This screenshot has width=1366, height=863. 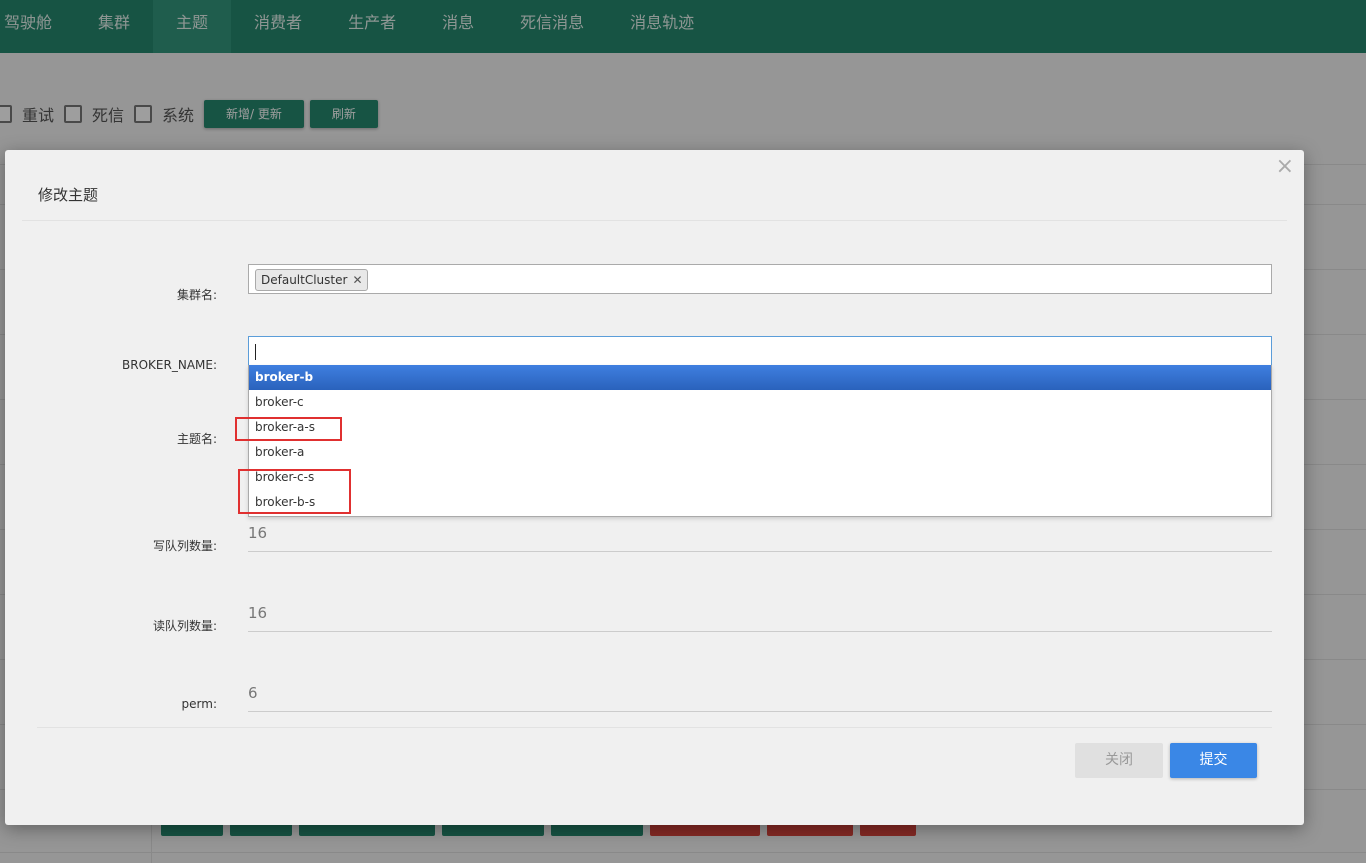 What do you see at coordinates (760, 452) in the screenshot?
I see `broker-option: broker-a` at bounding box center [760, 452].